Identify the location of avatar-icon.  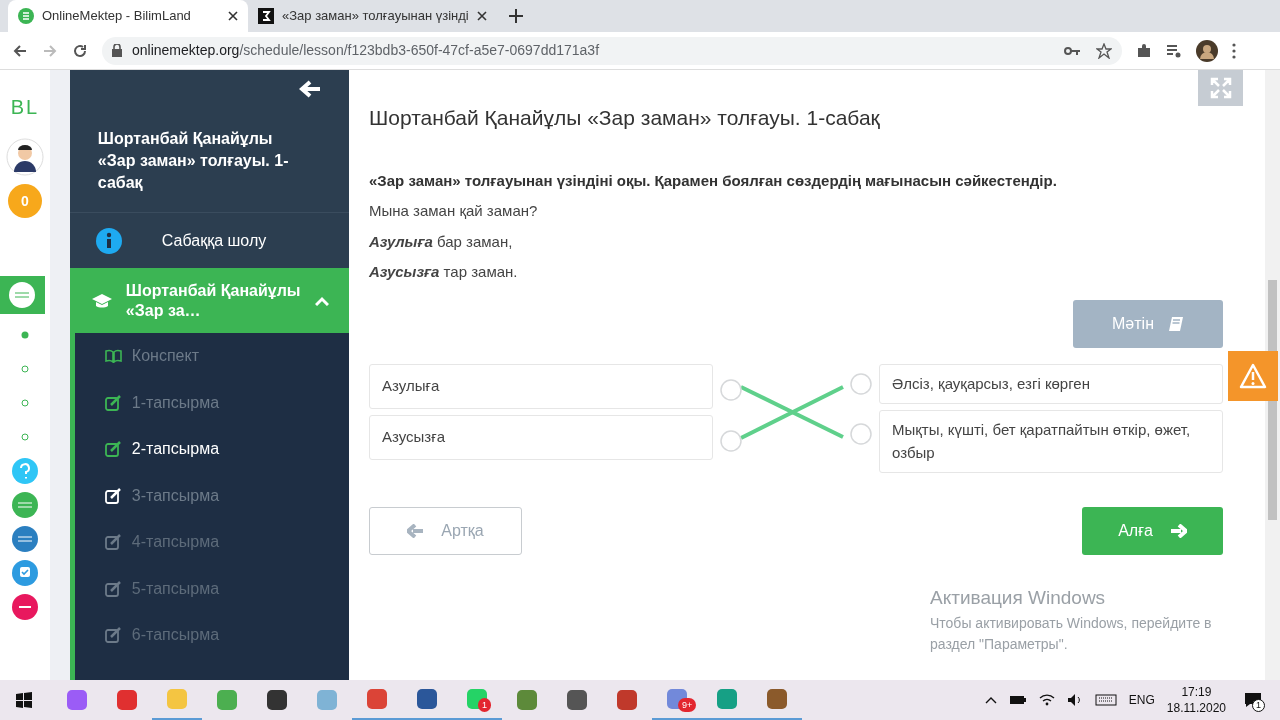
(1207, 50).